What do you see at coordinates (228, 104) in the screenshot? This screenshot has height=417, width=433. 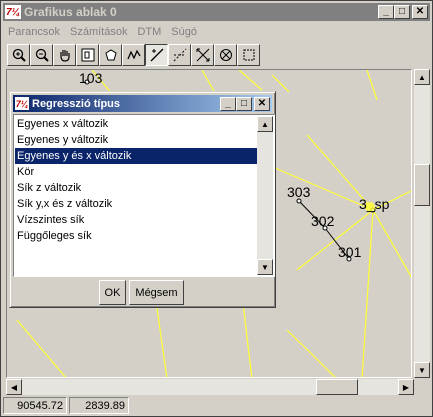 I see `dialog-minimize-button: _` at bounding box center [228, 104].